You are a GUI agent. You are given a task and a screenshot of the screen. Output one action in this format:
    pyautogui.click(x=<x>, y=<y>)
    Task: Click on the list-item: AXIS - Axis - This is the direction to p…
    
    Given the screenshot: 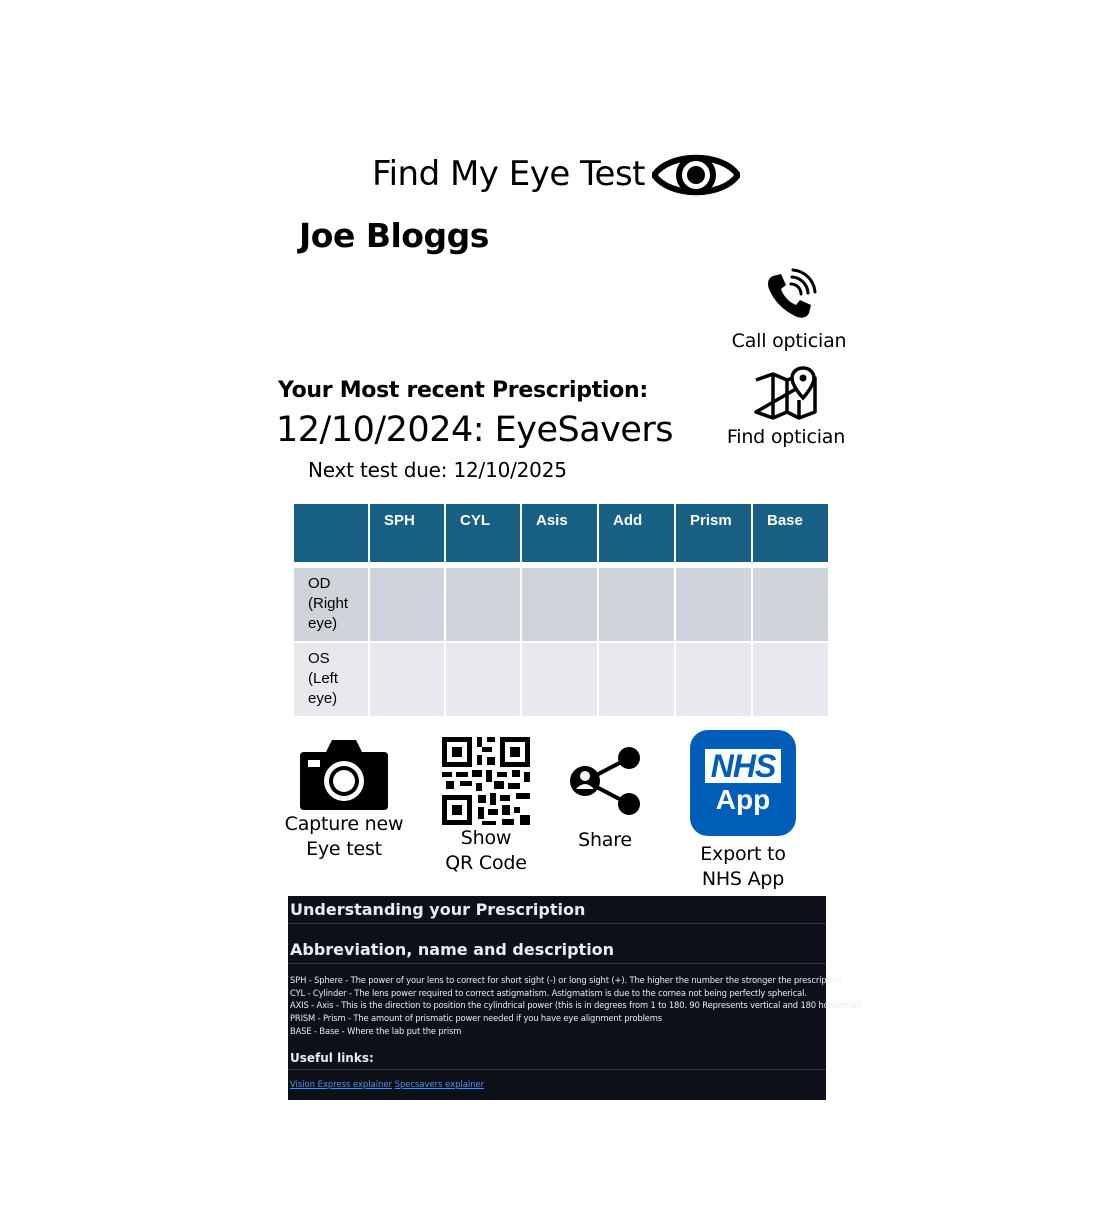 What is the action you would take?
    pyautogui.click(x=576, y=1005)
    